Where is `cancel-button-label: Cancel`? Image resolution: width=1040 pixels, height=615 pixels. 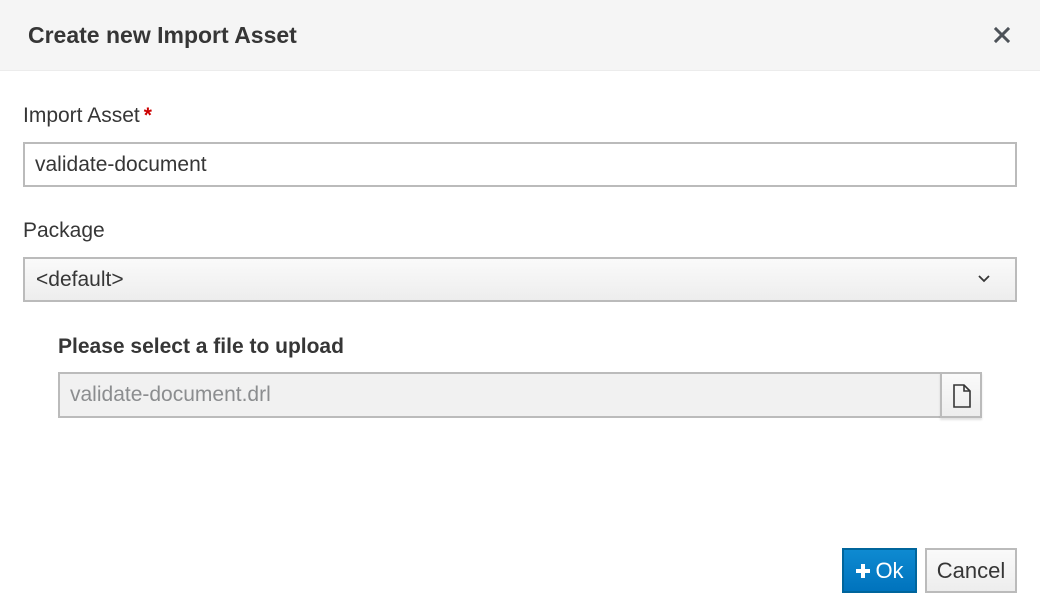 cancel-button-label: Cancel is located at coordinates (971, 570).